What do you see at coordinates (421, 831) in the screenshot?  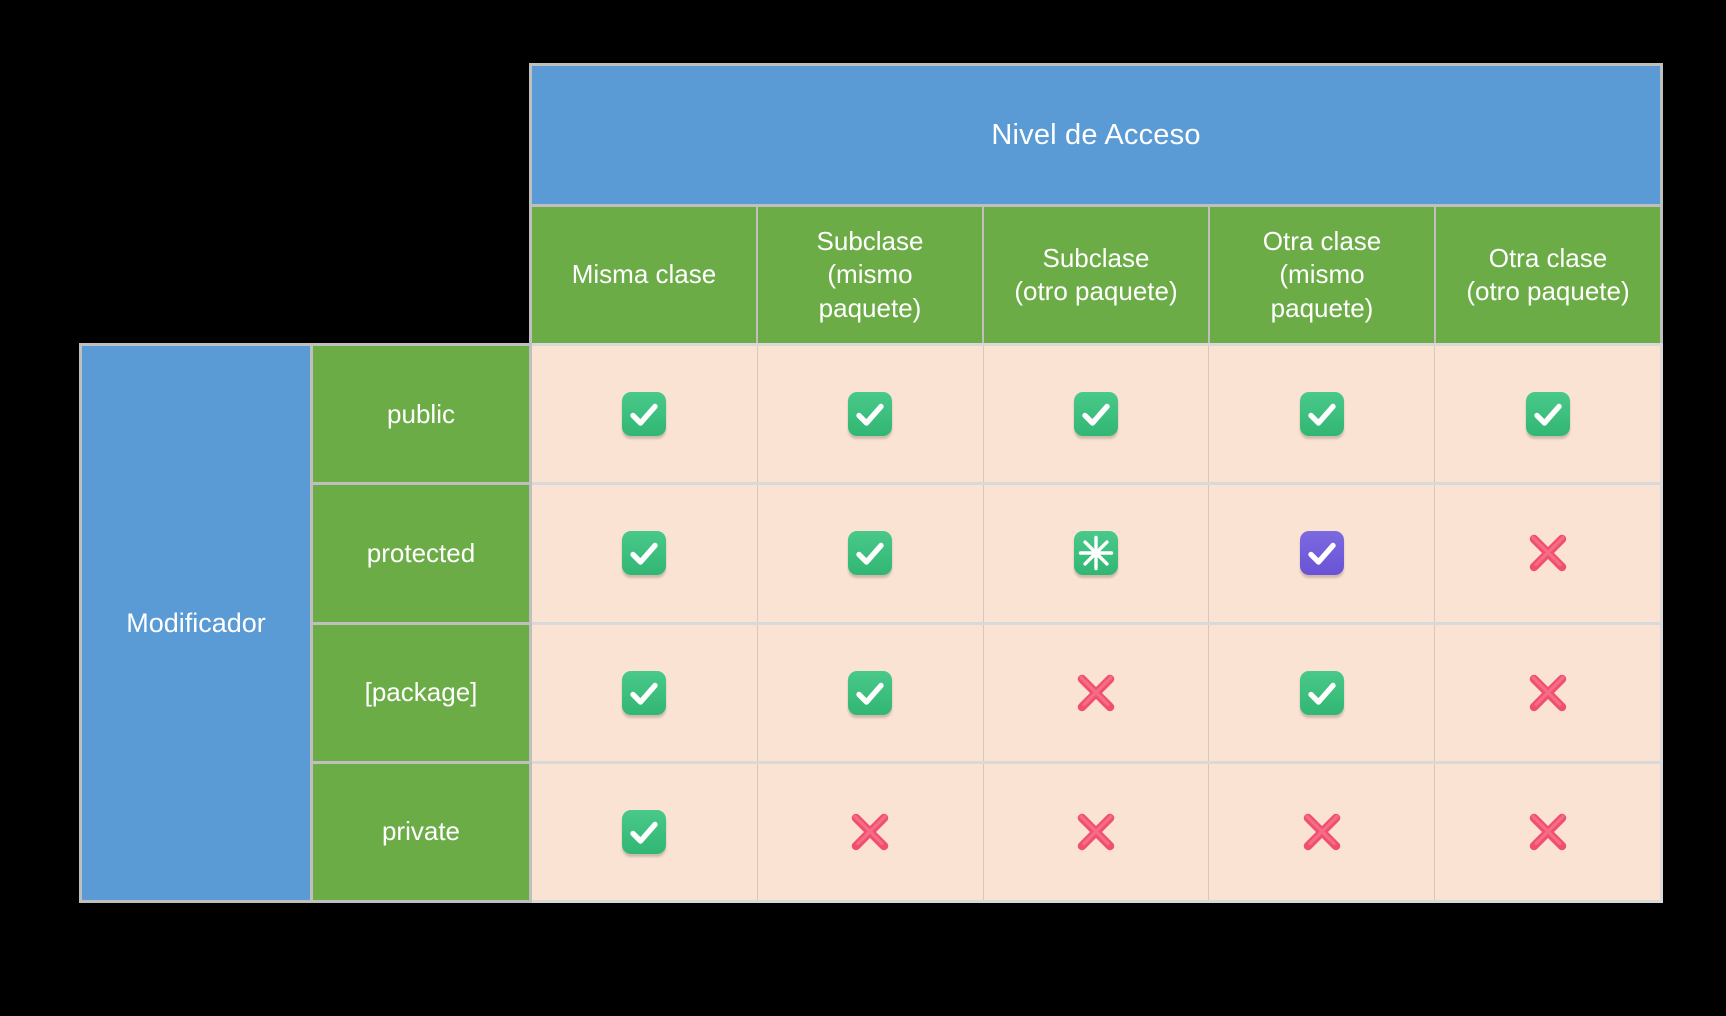 I see `modifier-label-private: private` at bounding box center [421, 831].